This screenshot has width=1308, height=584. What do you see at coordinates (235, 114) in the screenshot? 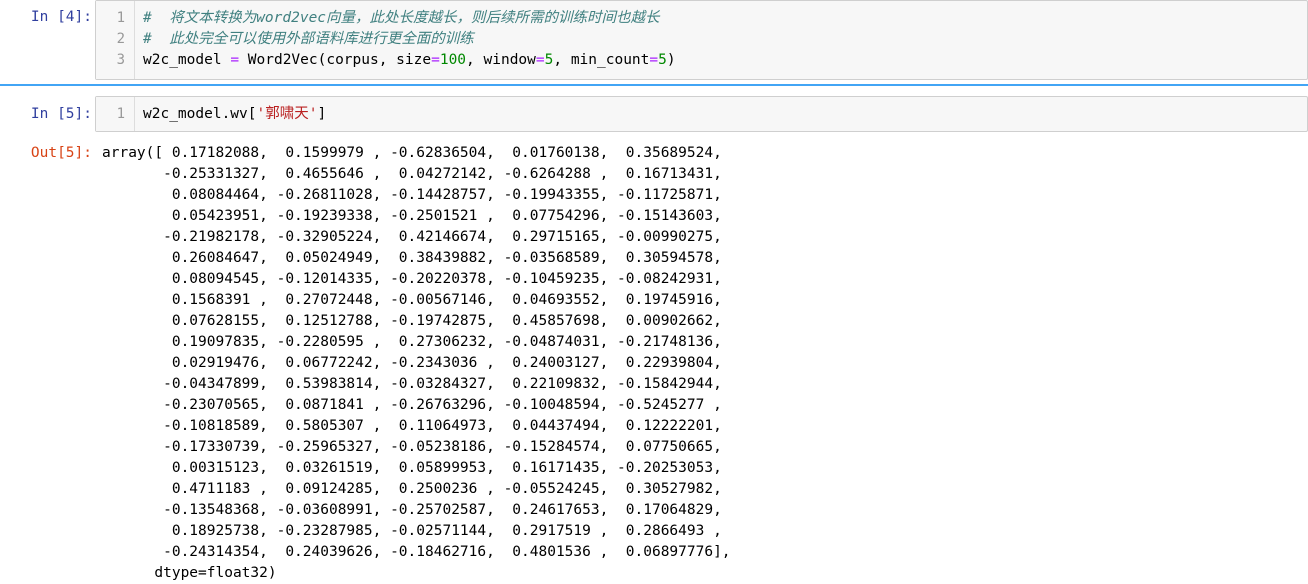
I see `code-line: w2c_model.wv['郭啸天']` at bounding box center [235, 114].